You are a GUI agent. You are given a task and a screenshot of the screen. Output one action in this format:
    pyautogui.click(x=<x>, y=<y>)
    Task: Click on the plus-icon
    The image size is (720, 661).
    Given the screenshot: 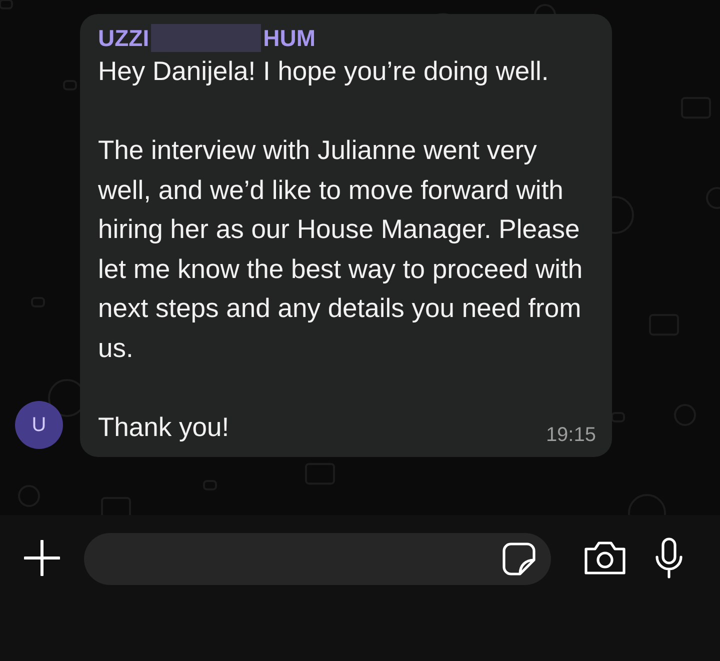 What is the action you would take?
    pyautogui.click(x=42, y=558)
    